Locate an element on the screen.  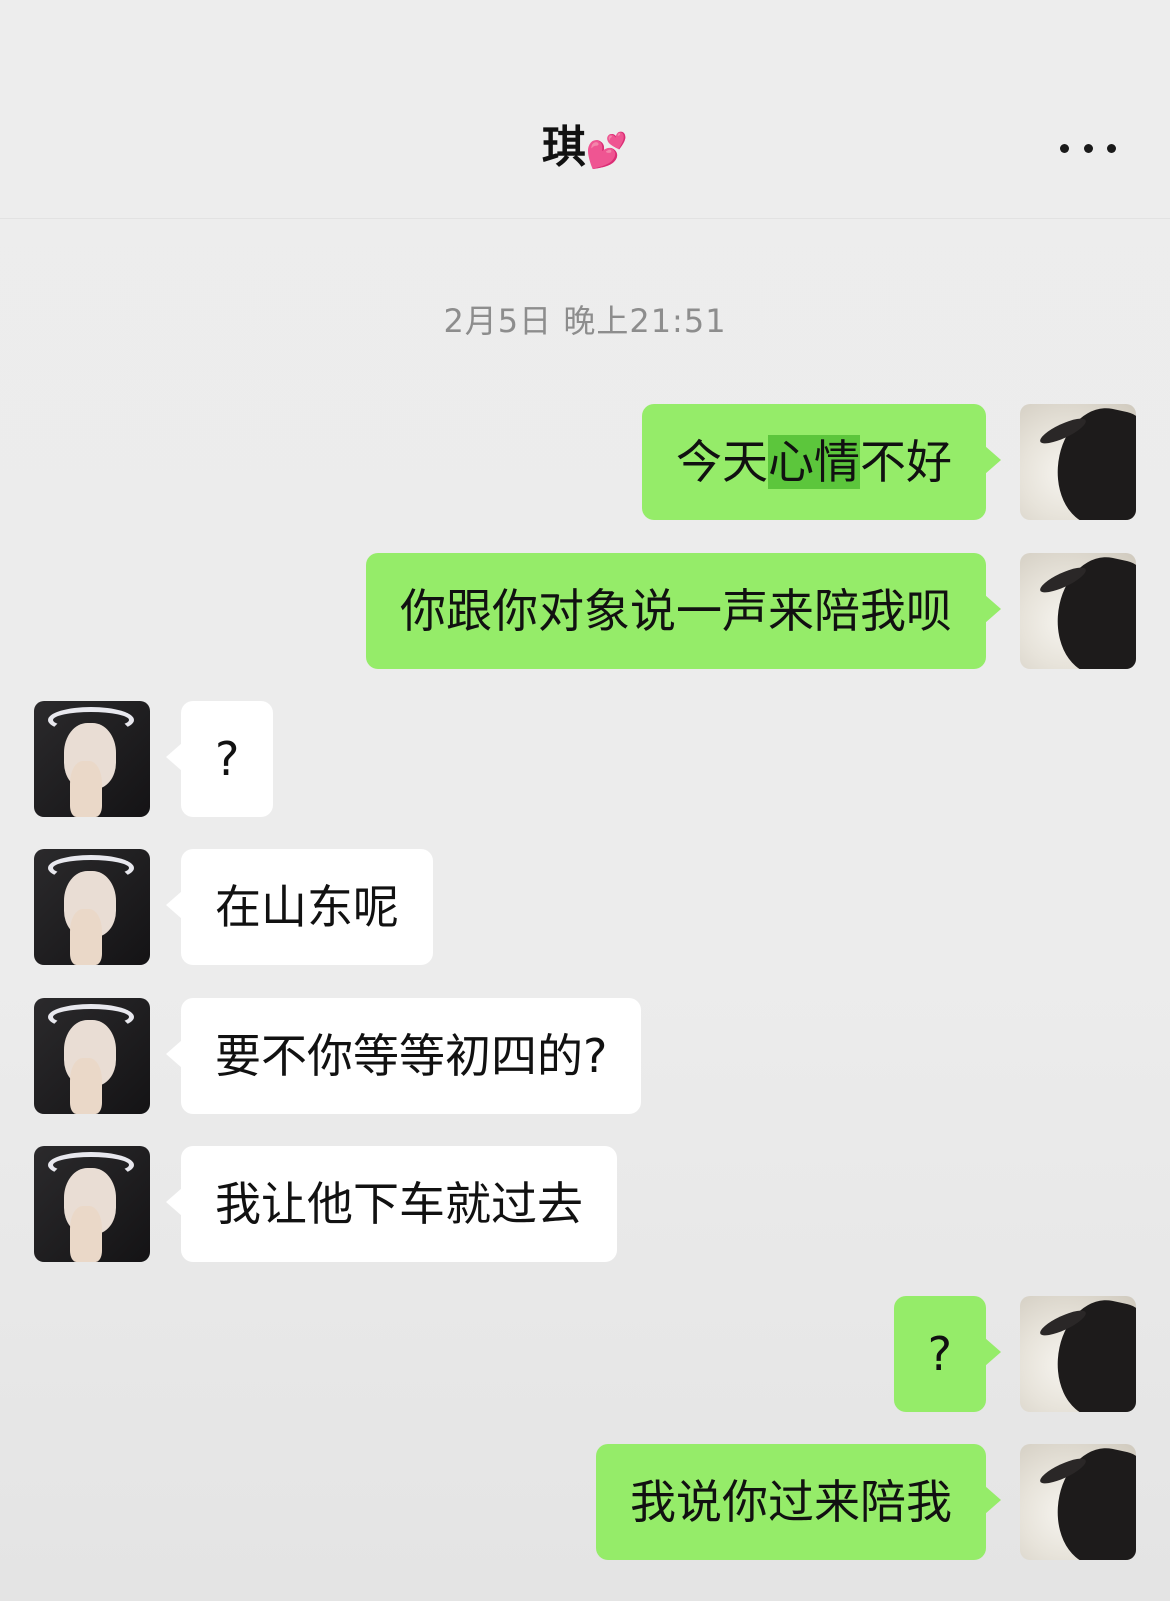
message-text-highlight: 心情 is located at coordinates (814, 462).